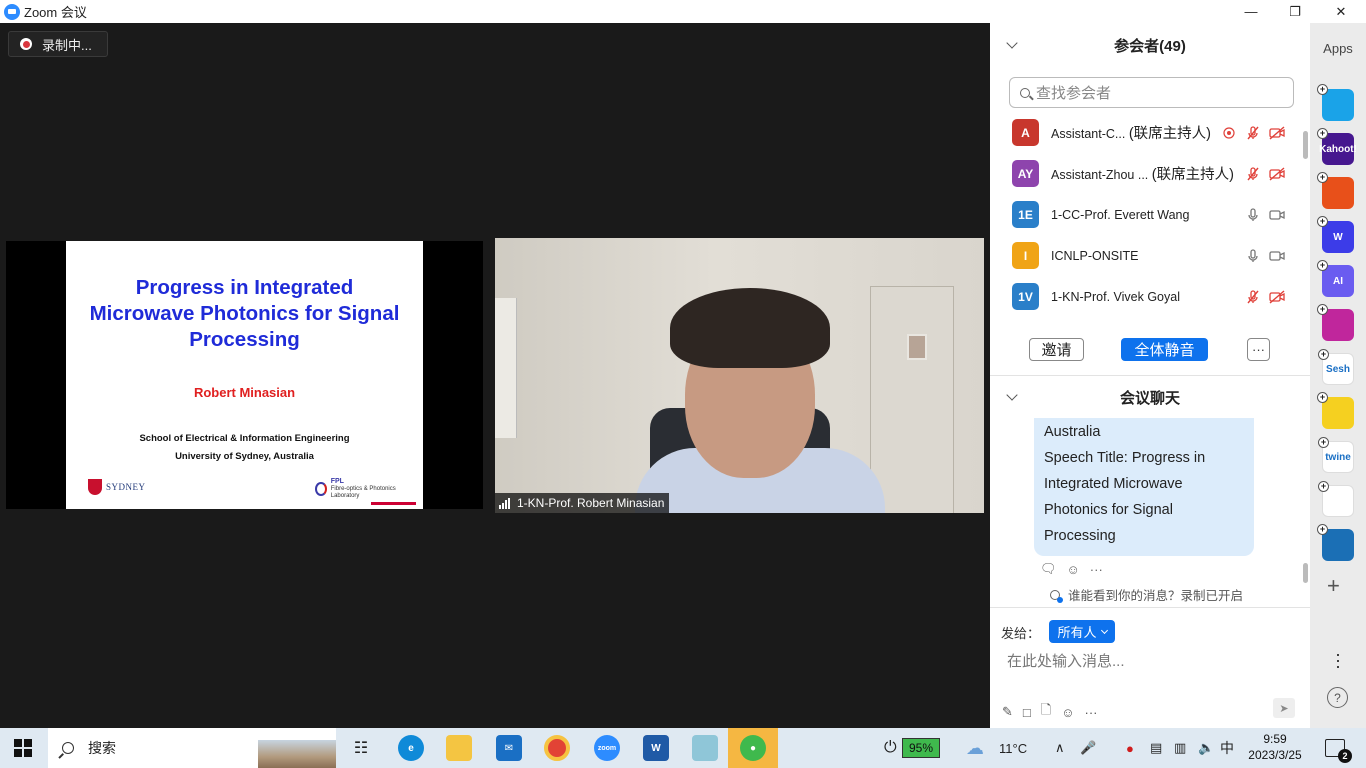 This screenshot has height=768, width=1366. I want to click on app-10-app-icon: +, so click(1336, 499).